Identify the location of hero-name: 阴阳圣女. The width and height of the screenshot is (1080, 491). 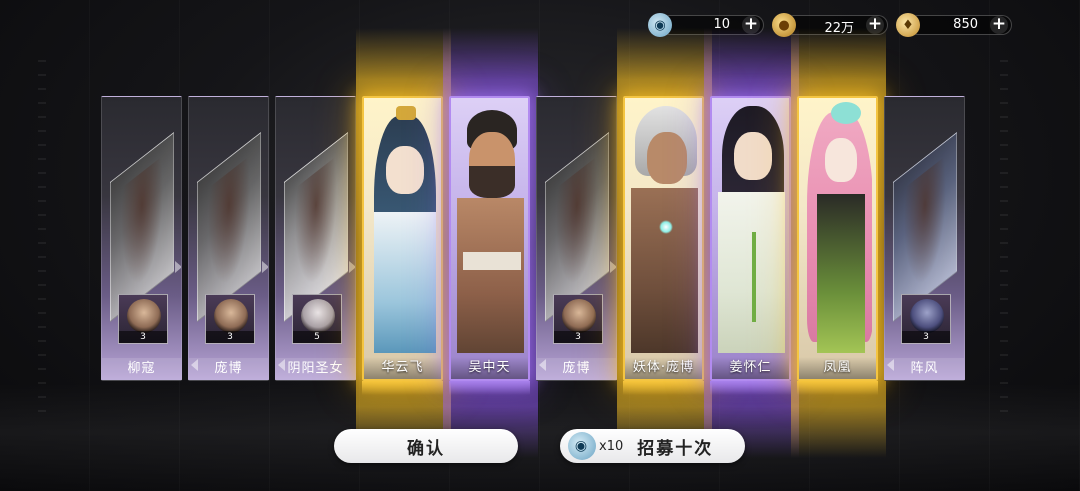
(315, 369).